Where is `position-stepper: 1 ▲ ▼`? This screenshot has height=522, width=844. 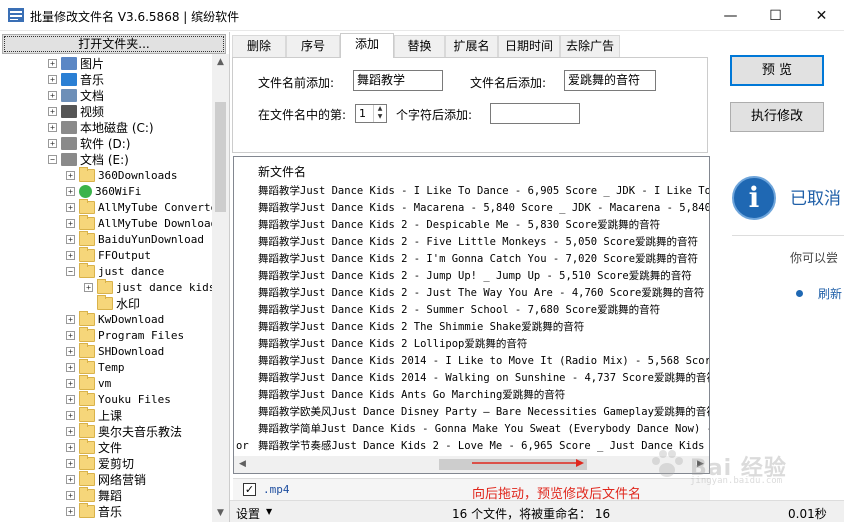 position-stepper: 1 ▲ ▼ is located at coordinates (371, 113).